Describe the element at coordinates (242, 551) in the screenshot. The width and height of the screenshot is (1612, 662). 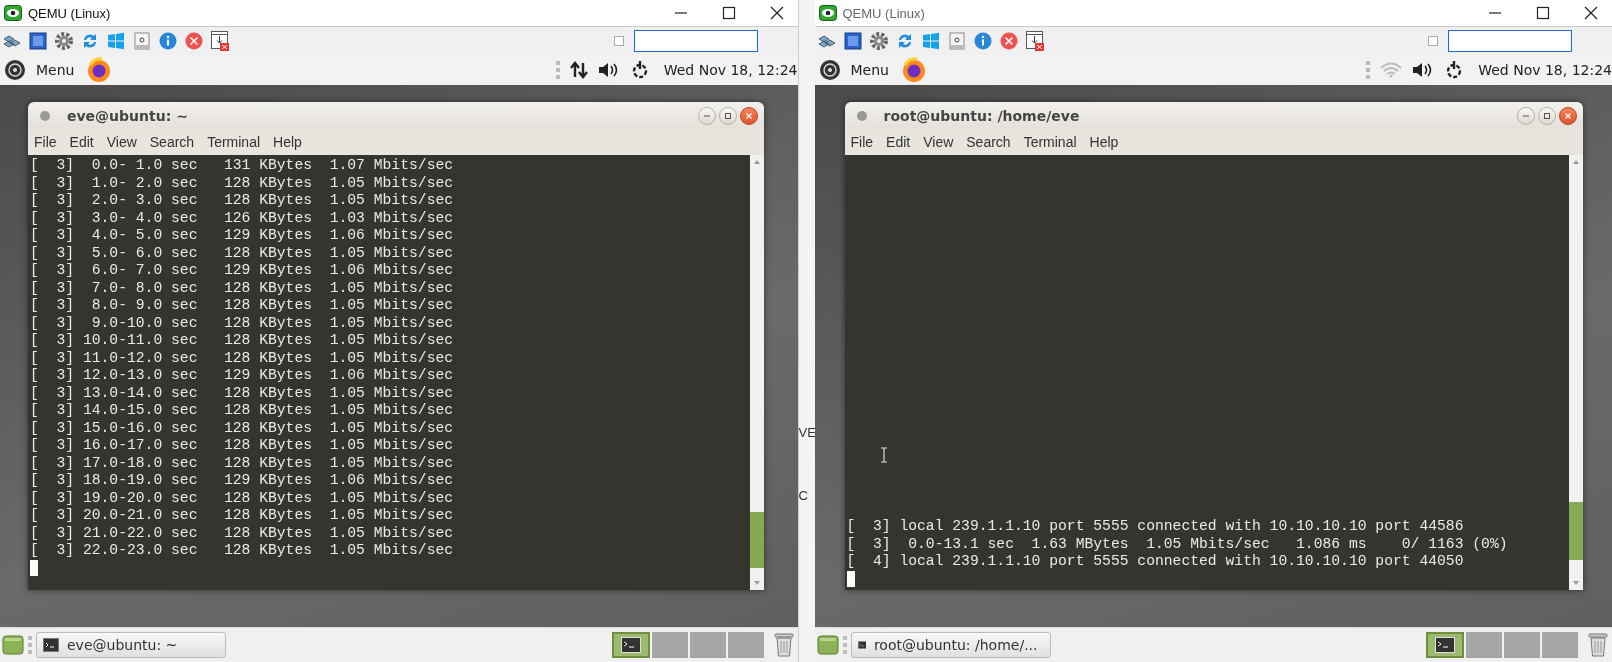
I see `terminal-line: [ 3] 22.0-23.0 sec 128 KBytes 1.05 Mbits/sec` at that location.